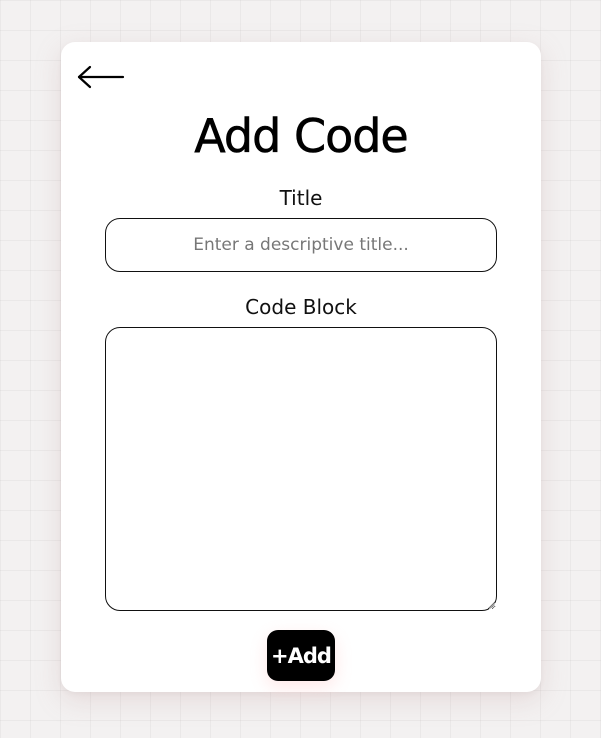 The width and height of the screenshot is (601, 738). Describe the element at coordinates (301, 655) in the screenshot. I see `add-button: +Add` at that location.